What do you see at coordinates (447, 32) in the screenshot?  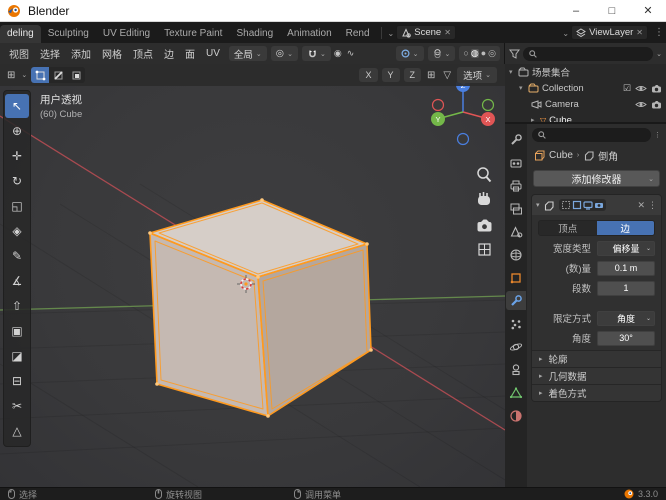 I see `scene-unlink-icon: ✕` at bounding box center [447, 32].